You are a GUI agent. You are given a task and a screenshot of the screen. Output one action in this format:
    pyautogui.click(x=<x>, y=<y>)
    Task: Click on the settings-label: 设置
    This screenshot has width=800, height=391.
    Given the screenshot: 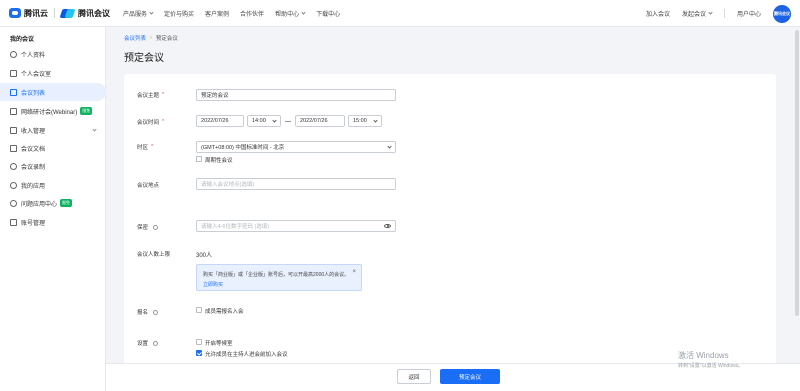 What is the action you would take?
    pyautogui.click(x=148, y=343)
    